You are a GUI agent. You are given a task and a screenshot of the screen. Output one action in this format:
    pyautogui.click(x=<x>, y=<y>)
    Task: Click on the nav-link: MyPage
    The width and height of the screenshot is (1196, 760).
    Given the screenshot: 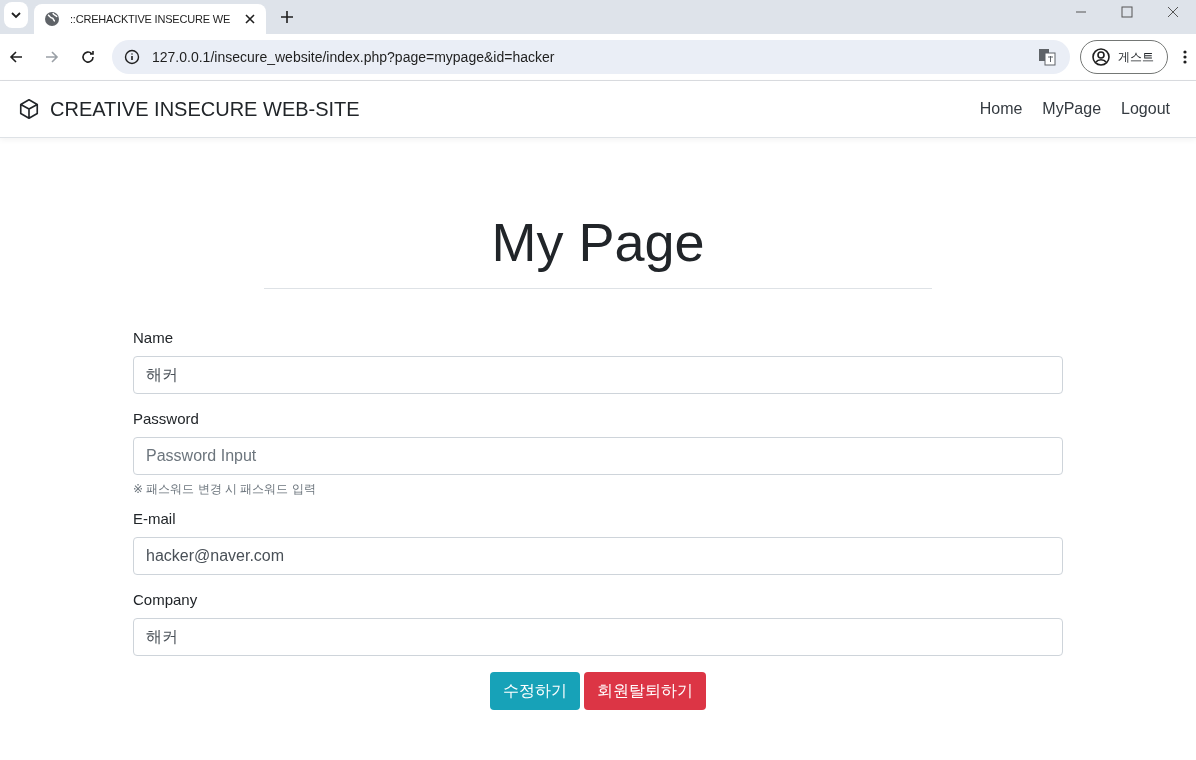 What is the action you would take?
    pyautogui.click(x=1072, y=109)
    